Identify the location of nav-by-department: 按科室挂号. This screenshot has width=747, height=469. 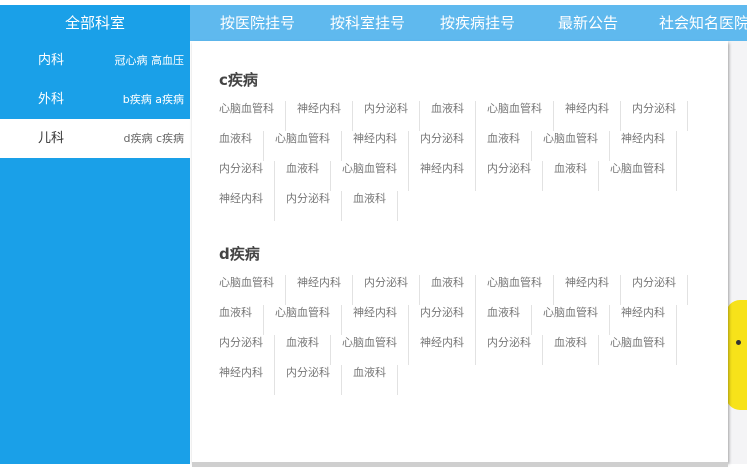
(367, 23).